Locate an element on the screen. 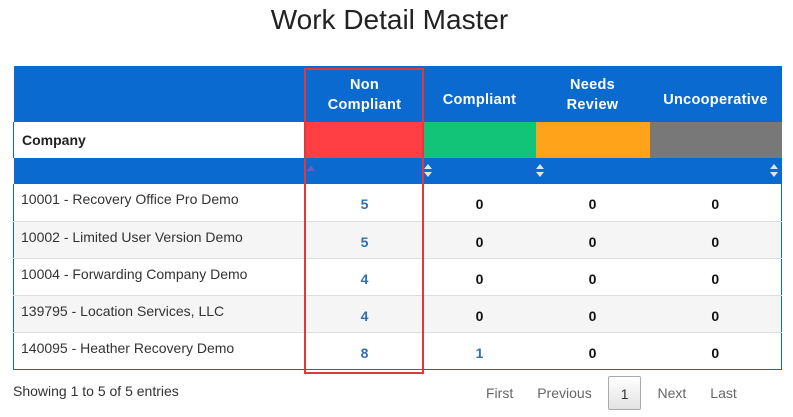 The image size is (793, 417). table-row: 10004 - Forwarding Company Demo 4 0 0 0 is located at coordinates (397, 277).